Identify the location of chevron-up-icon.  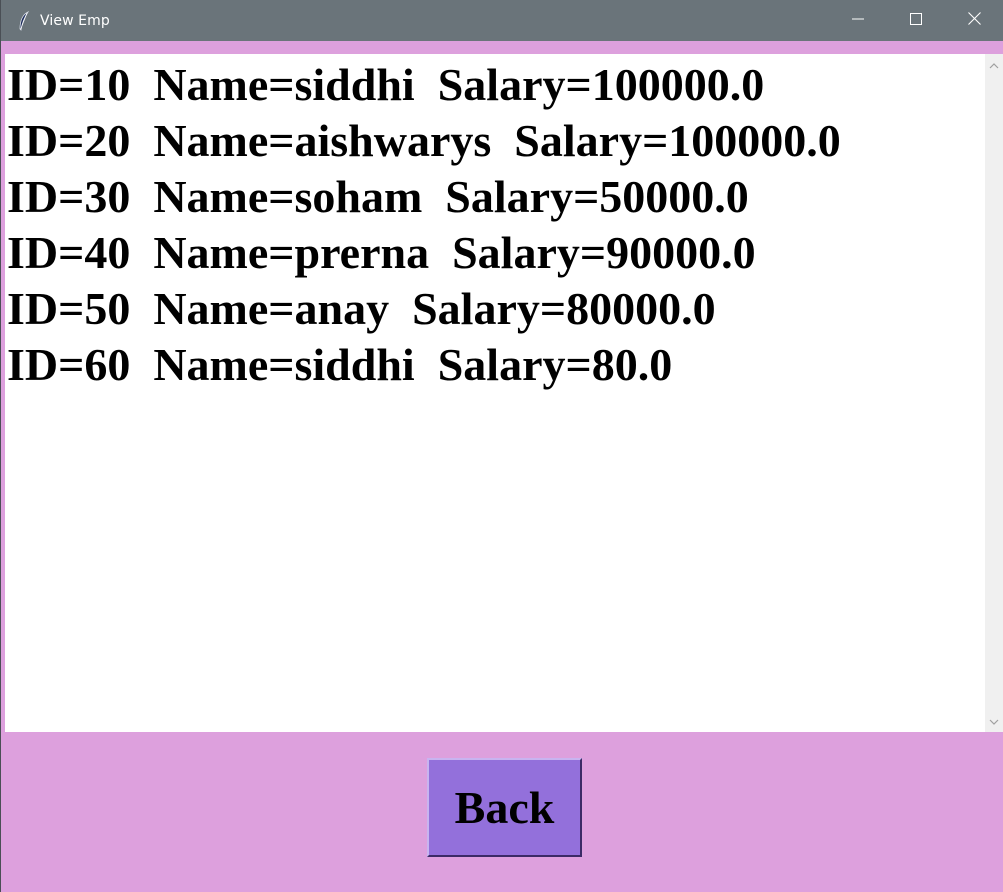
(994, 65).